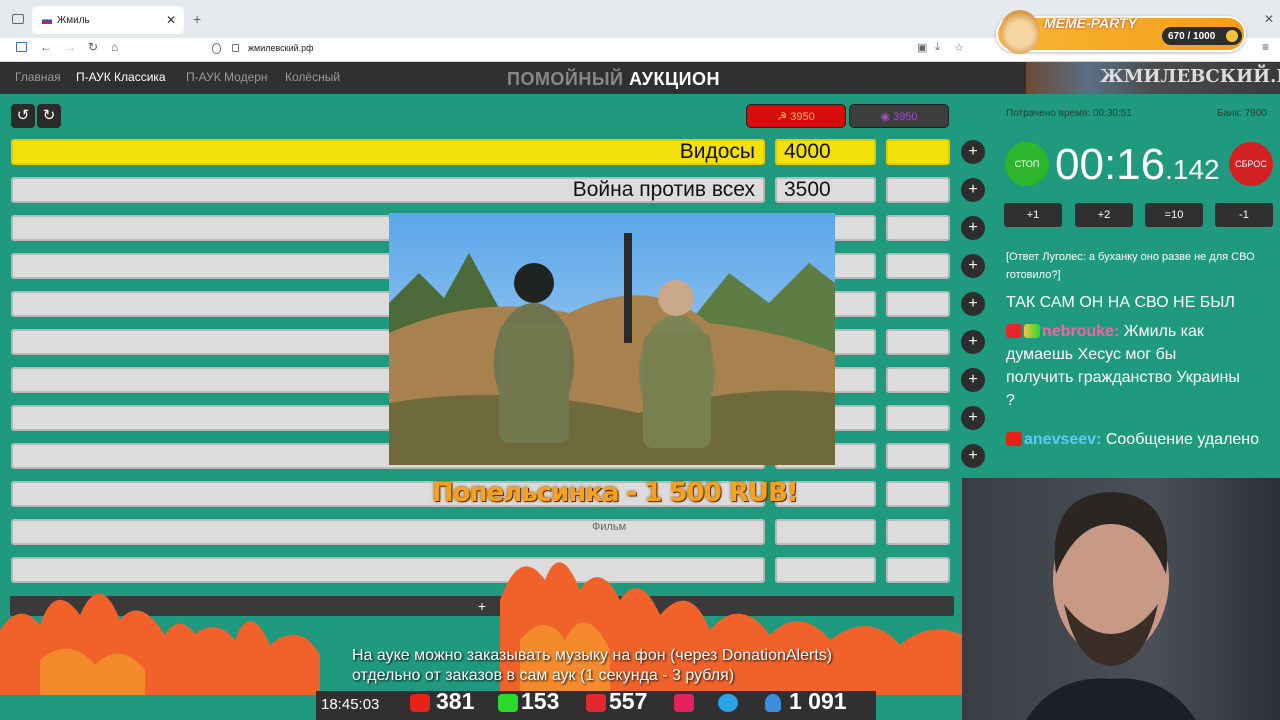 The width and height of the screenshot is (1280, 720). I want to click on youtube-icon, so click(420, 703).